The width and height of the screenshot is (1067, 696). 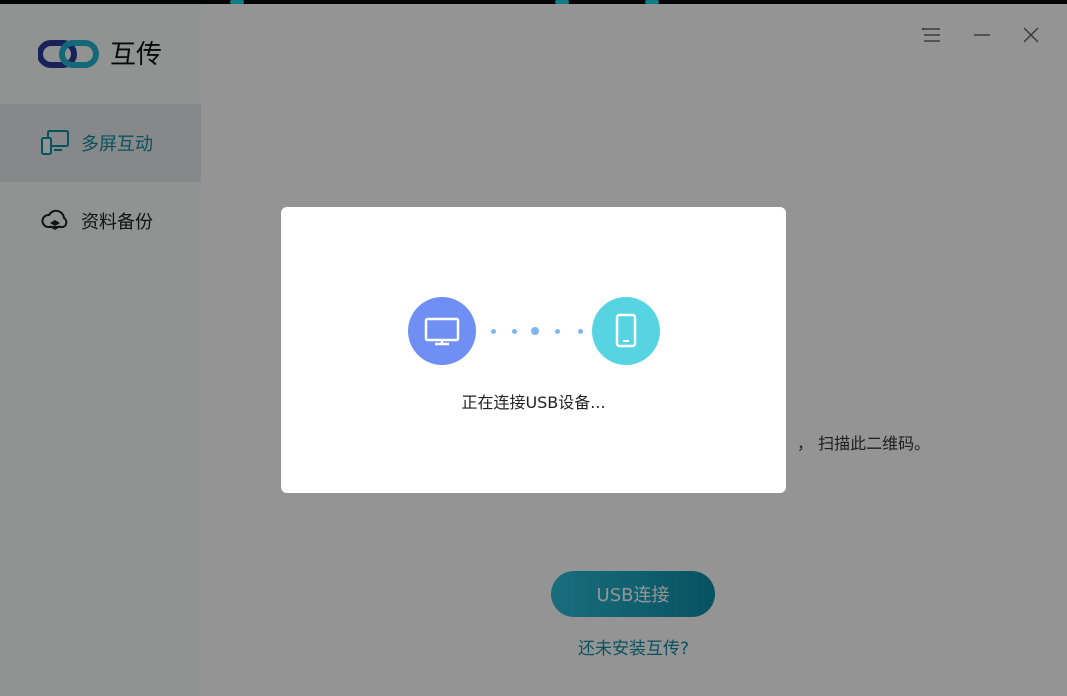 I want to click on progress-dot-active, so click(x=535, y=331).